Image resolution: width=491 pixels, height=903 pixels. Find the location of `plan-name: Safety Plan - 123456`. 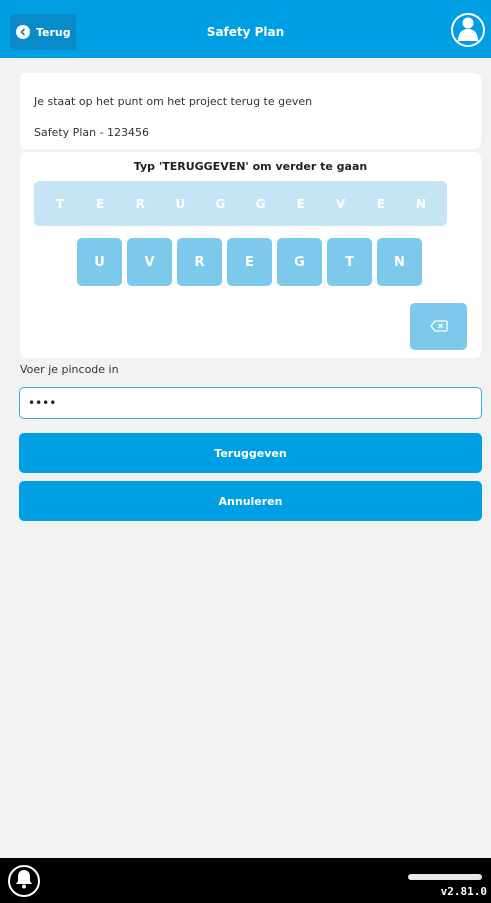

plan-name: Safety Plan - 123456 is located at coordinates (92, 132).